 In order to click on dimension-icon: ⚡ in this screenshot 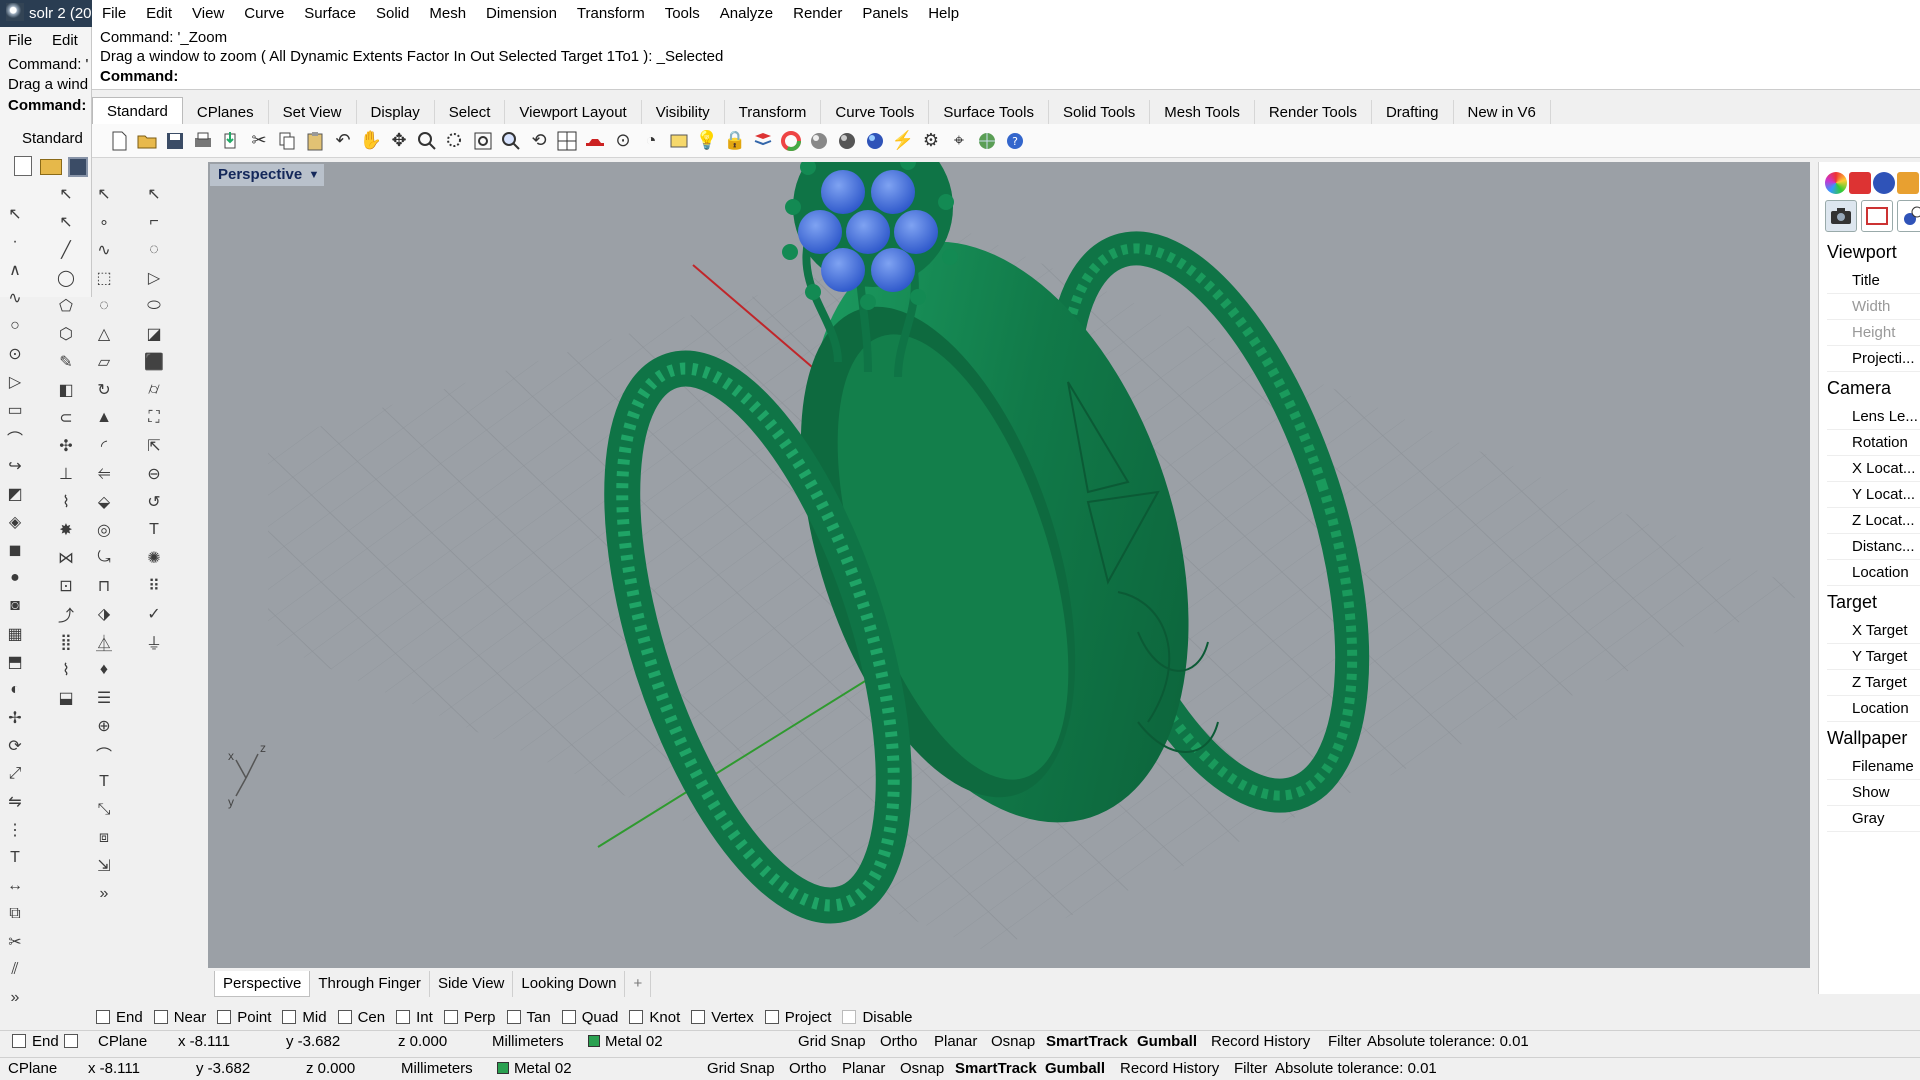, I will do `click(903, 141)`.